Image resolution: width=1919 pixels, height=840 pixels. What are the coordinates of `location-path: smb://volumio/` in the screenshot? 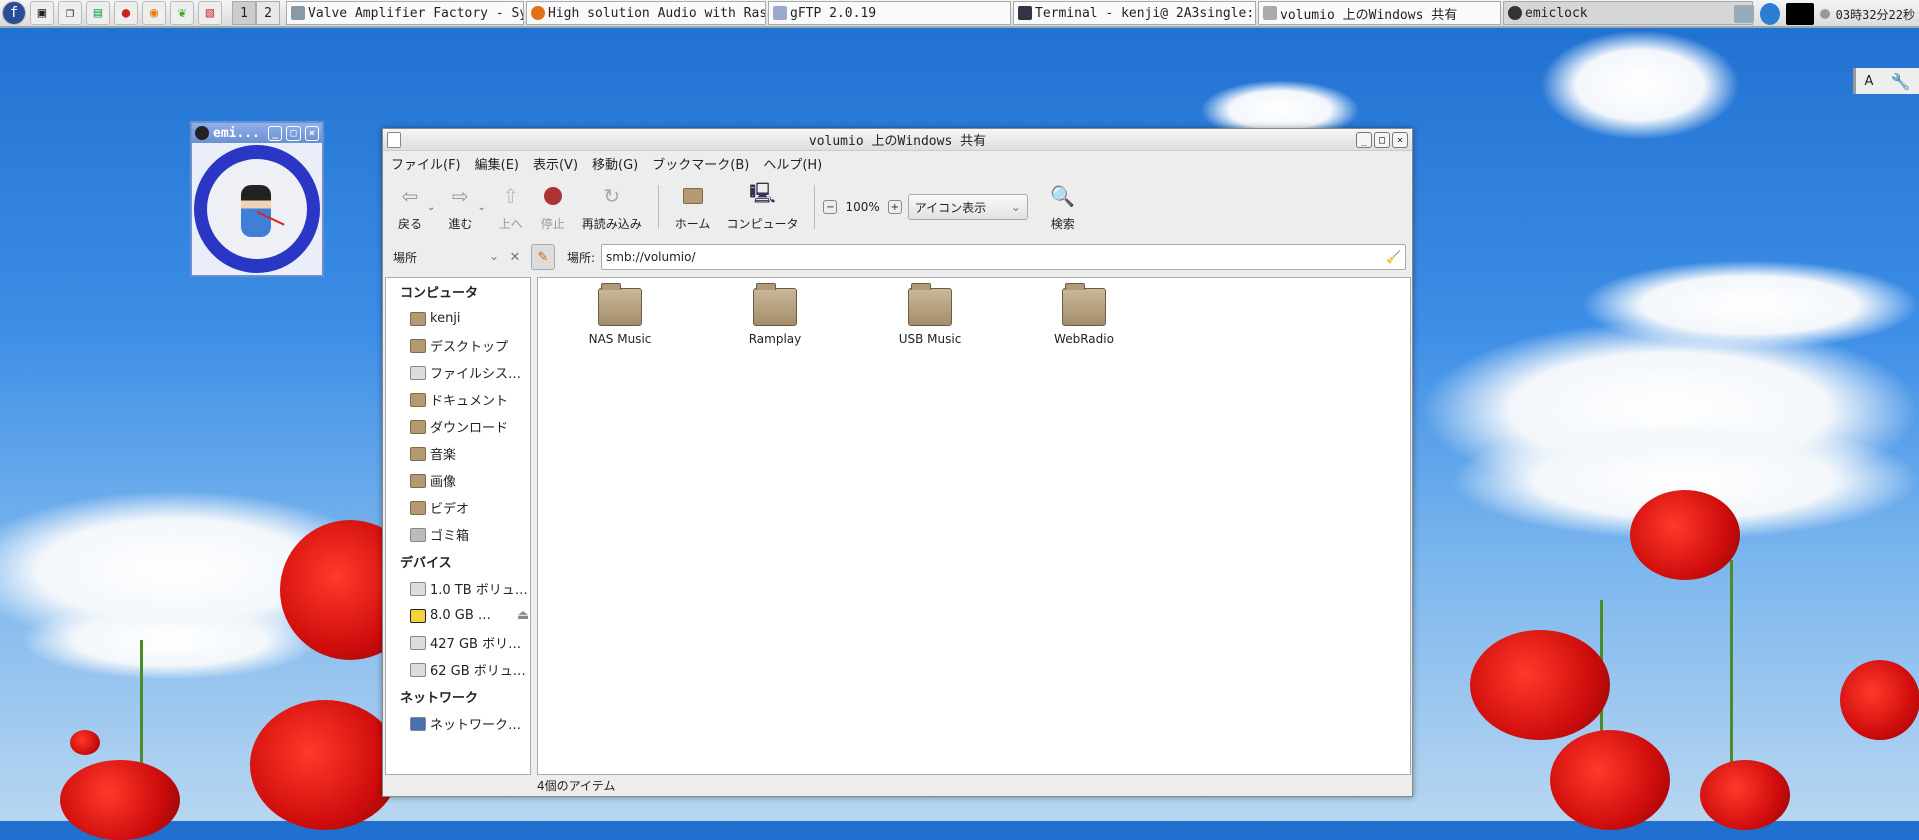 It's located at (651, 257).